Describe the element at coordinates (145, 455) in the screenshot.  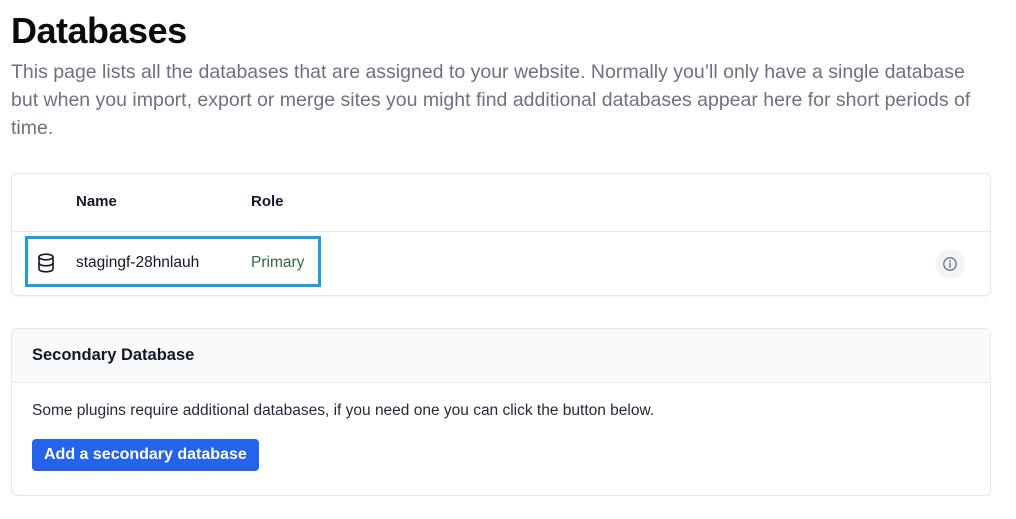
I see `add-secondary-database-button: Add a secondary database` at that location.